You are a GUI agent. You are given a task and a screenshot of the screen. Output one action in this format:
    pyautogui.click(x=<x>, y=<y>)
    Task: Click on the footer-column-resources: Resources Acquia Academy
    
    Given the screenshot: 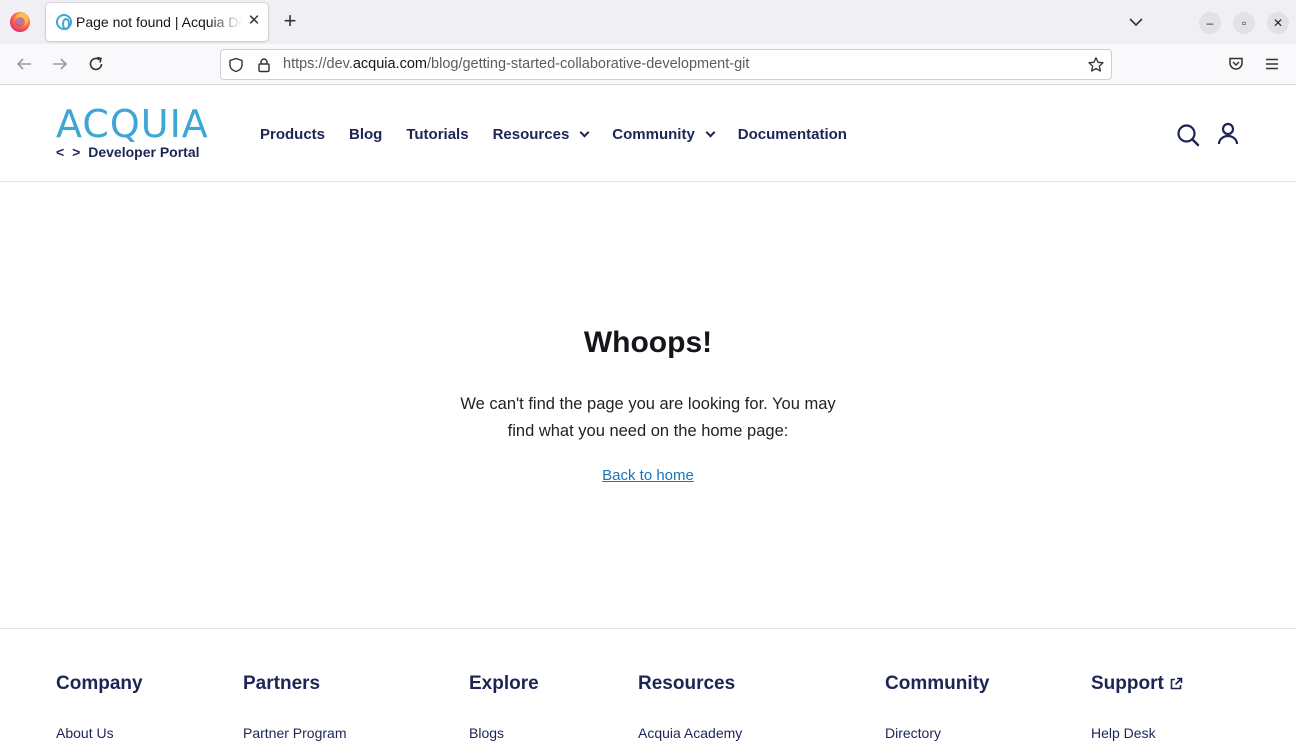 What is the action you would take?
    pyautogui.click(x=690, y=707)
    